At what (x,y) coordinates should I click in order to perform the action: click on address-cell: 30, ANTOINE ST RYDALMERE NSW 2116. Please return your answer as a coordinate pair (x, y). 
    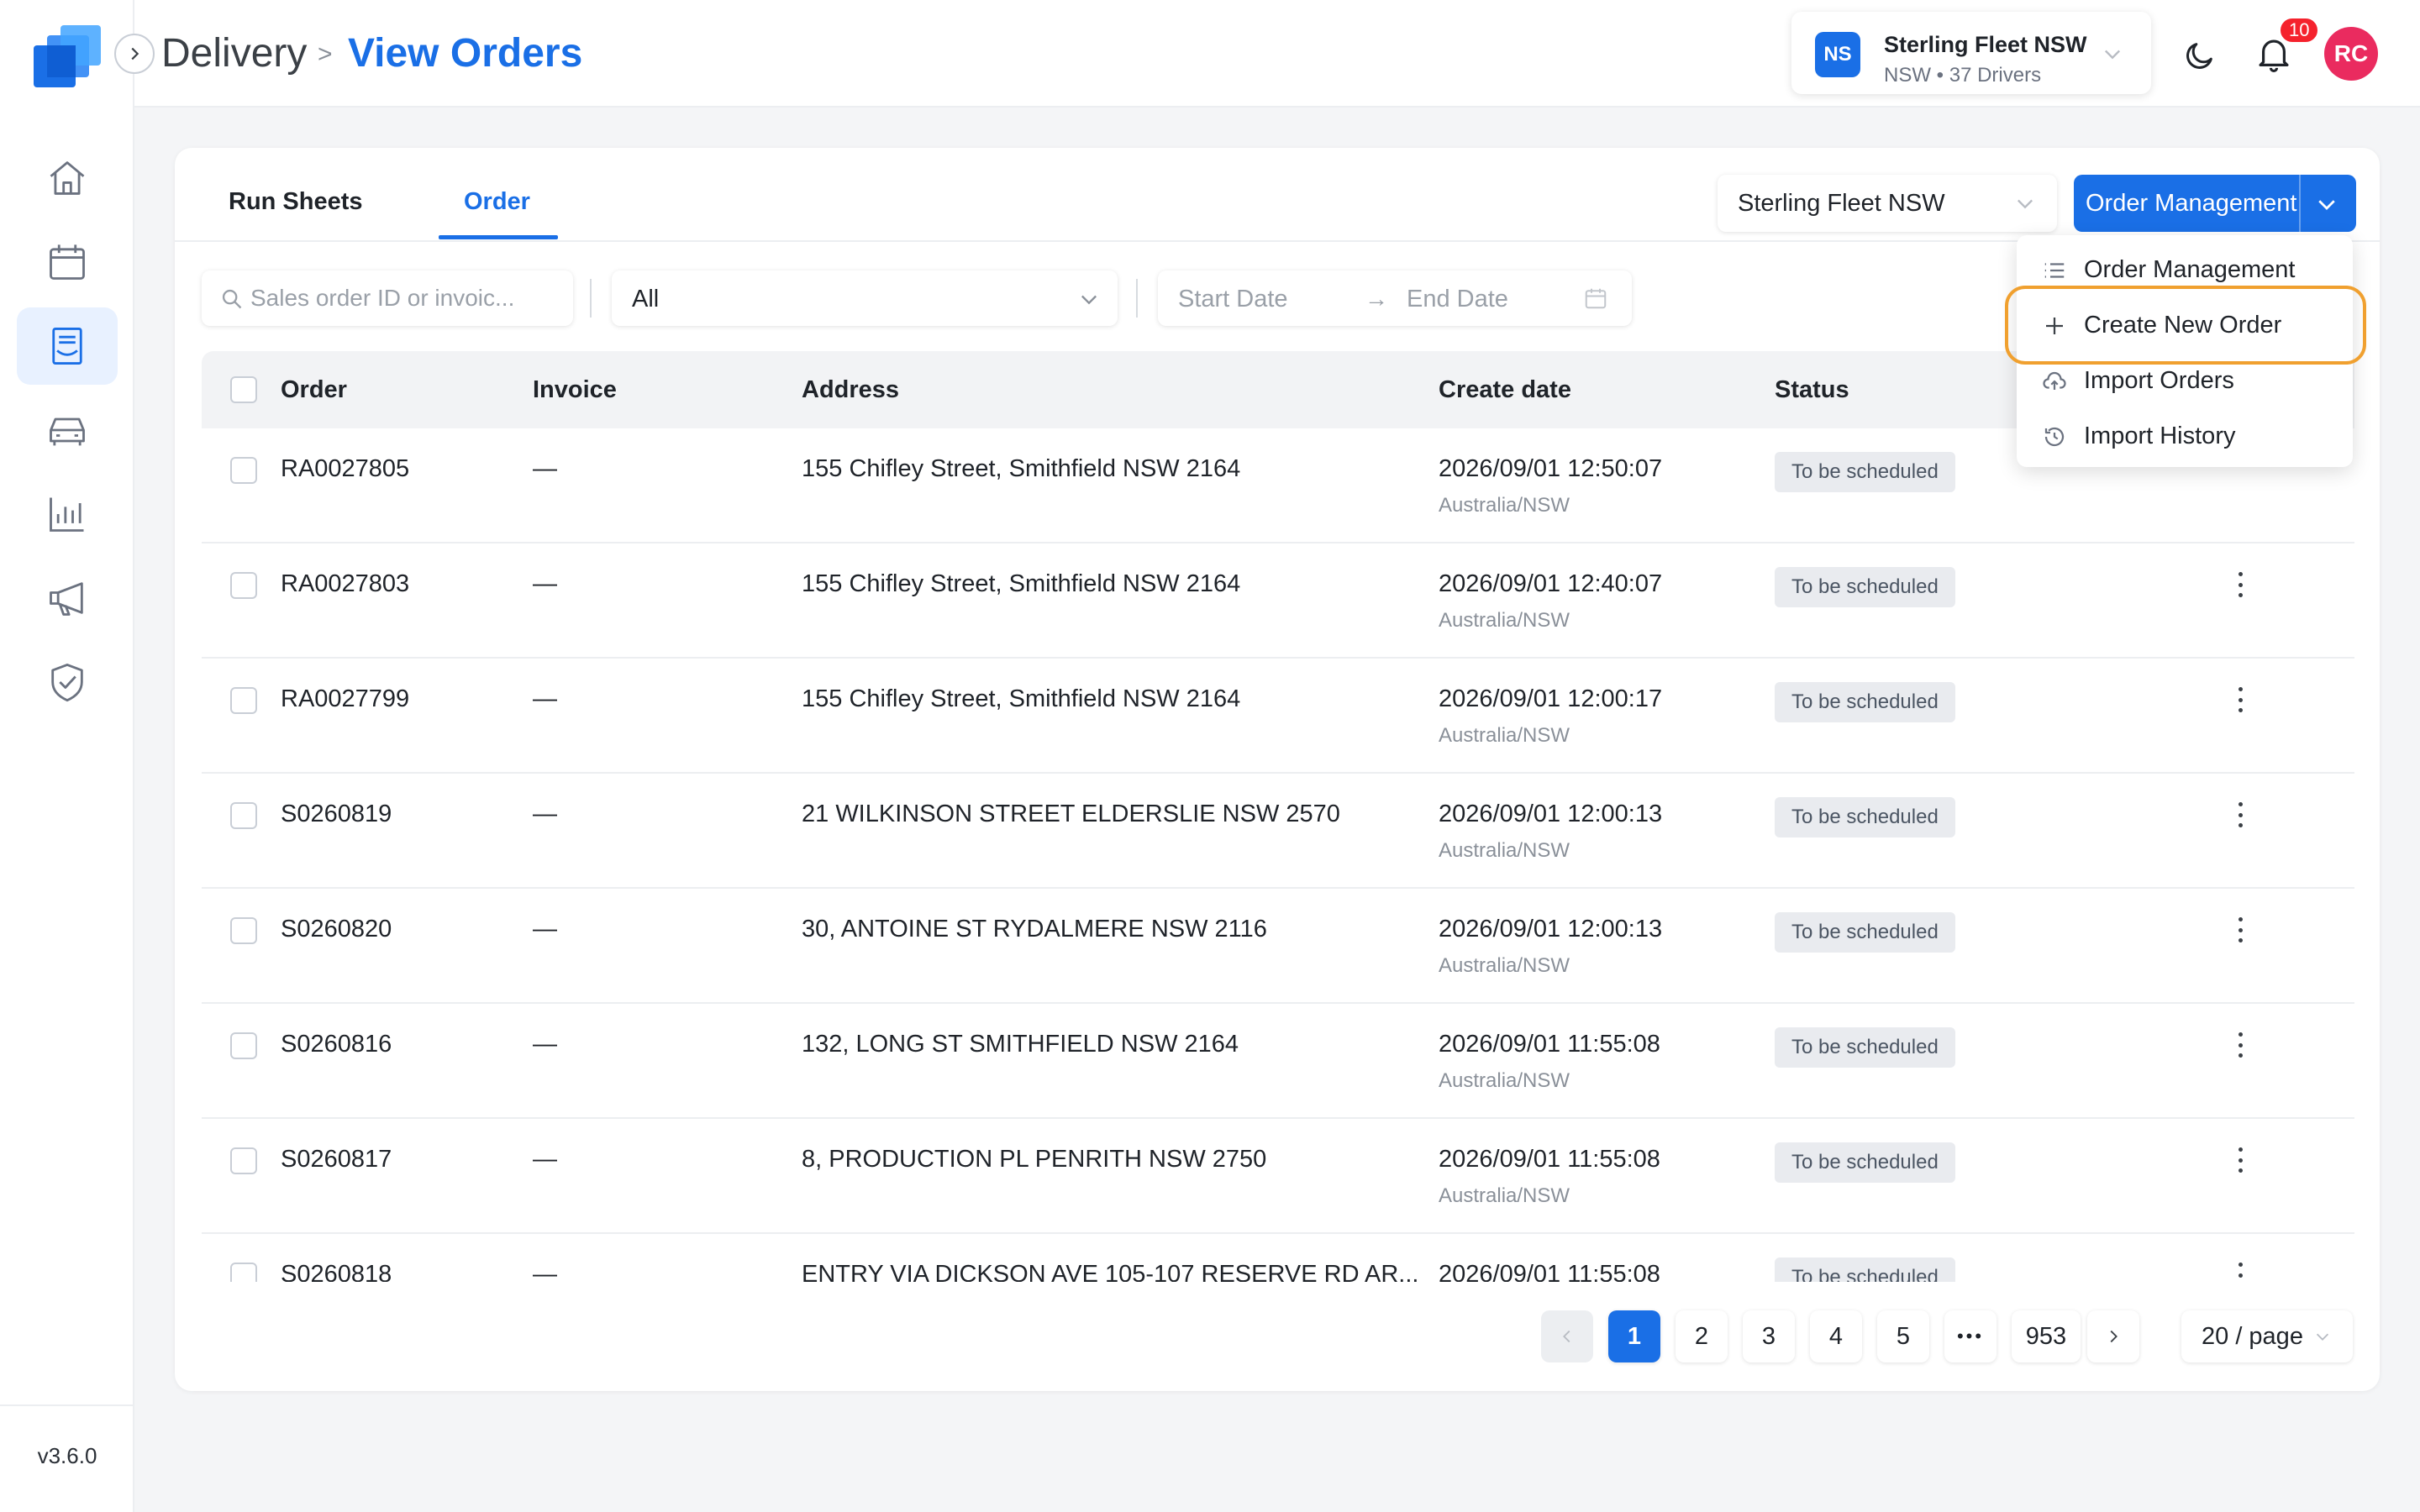
    Looking at the image, I should click on (1034, 929).